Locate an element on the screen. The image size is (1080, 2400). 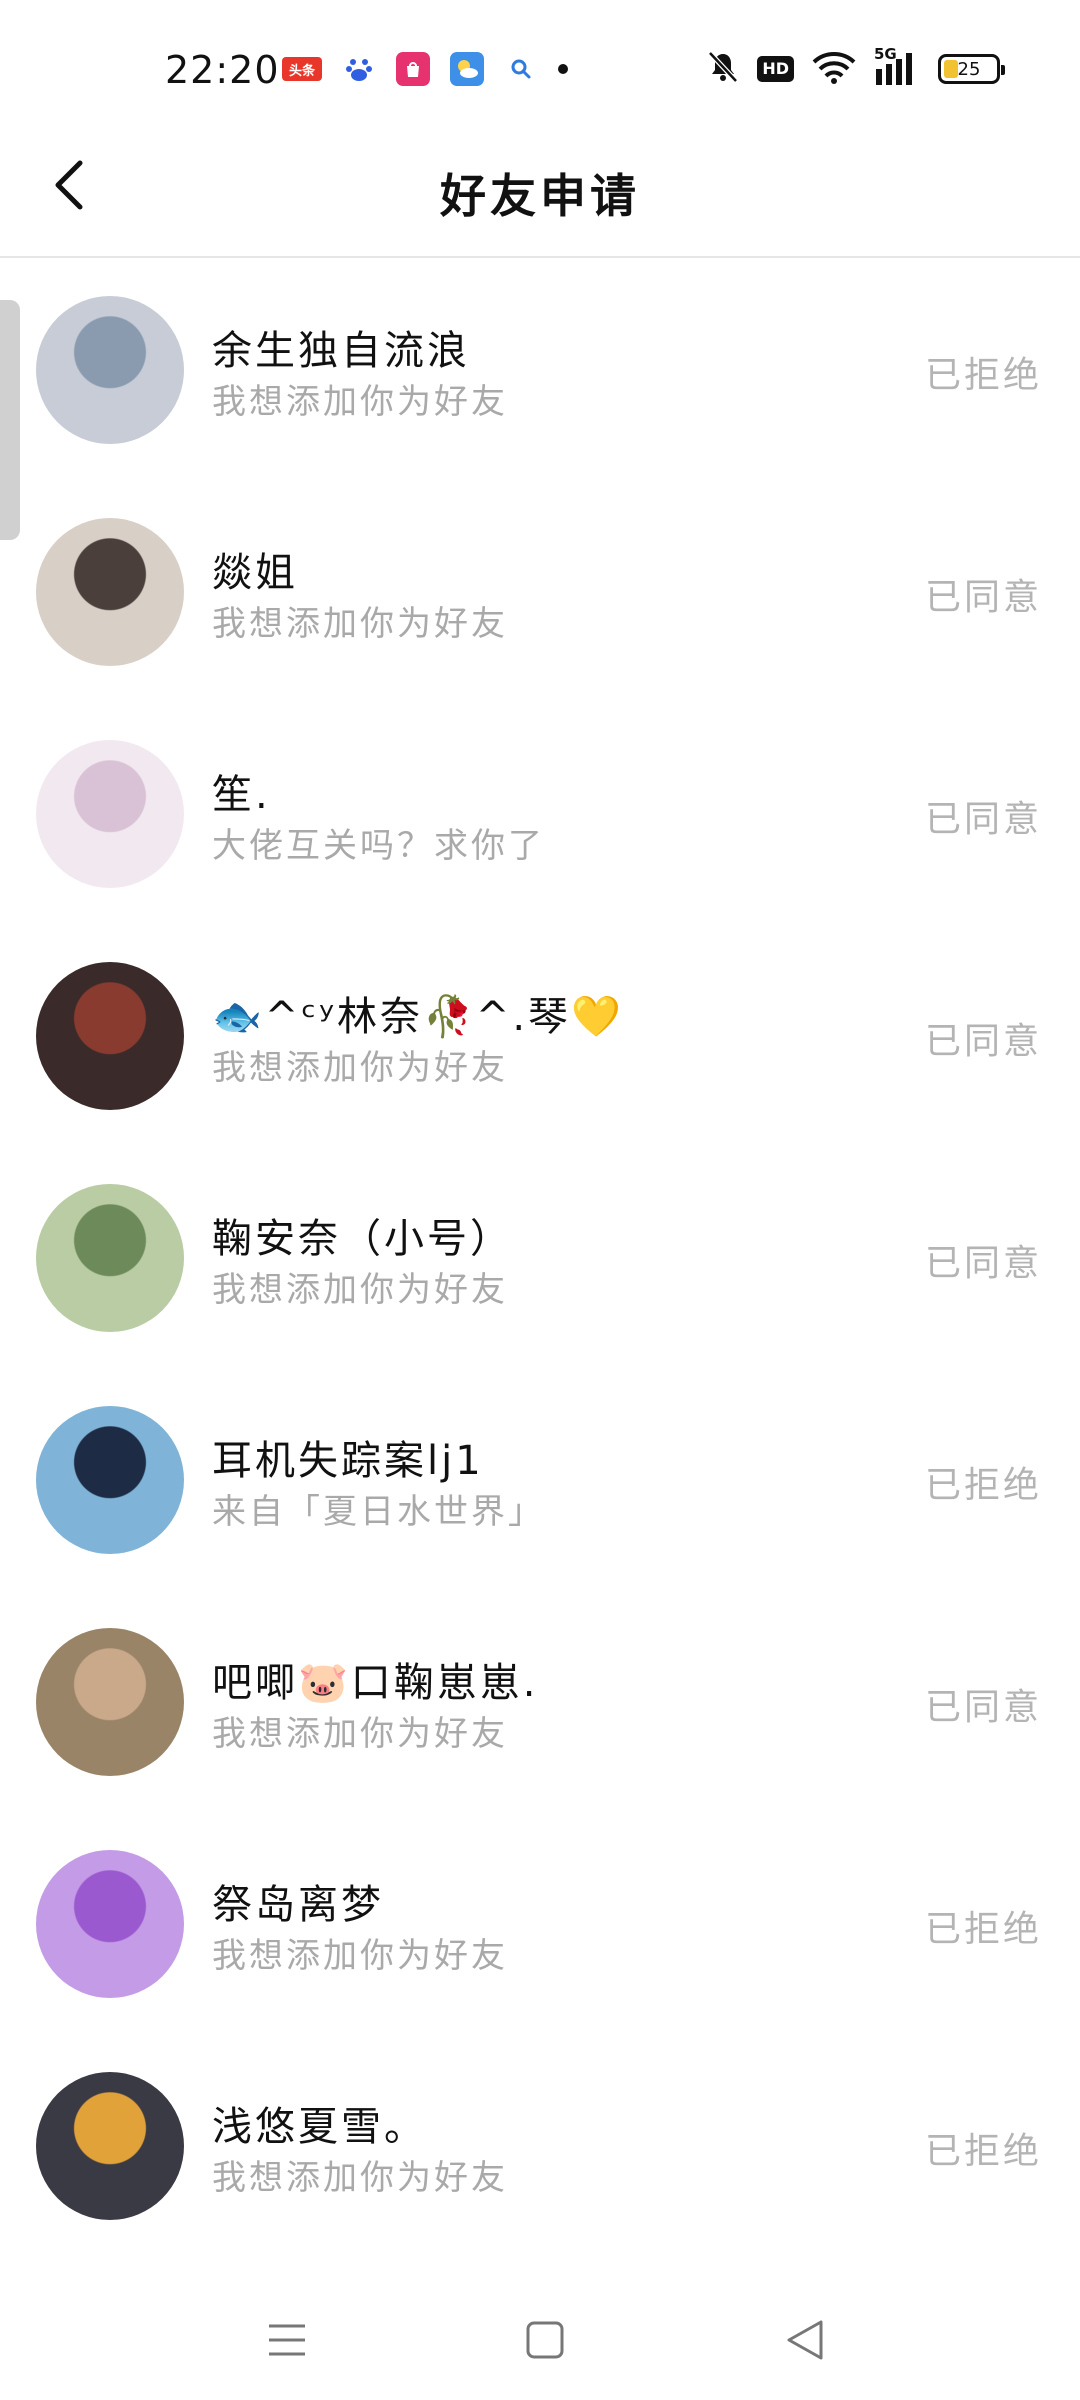
back-triangle-icon is located at coordinates (805, 2340).